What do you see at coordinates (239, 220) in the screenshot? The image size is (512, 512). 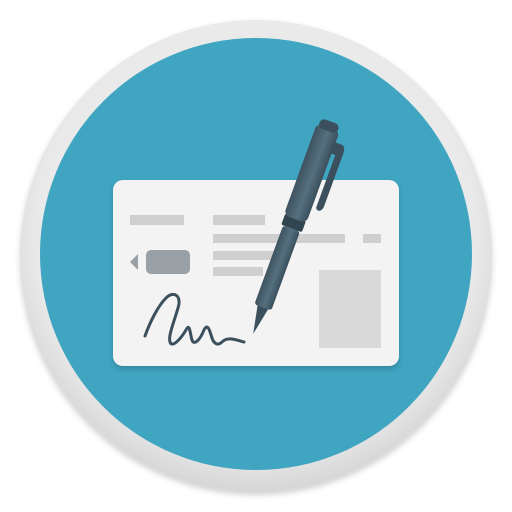 I see `card-line-top-mid` at bounding box center [239, 220].